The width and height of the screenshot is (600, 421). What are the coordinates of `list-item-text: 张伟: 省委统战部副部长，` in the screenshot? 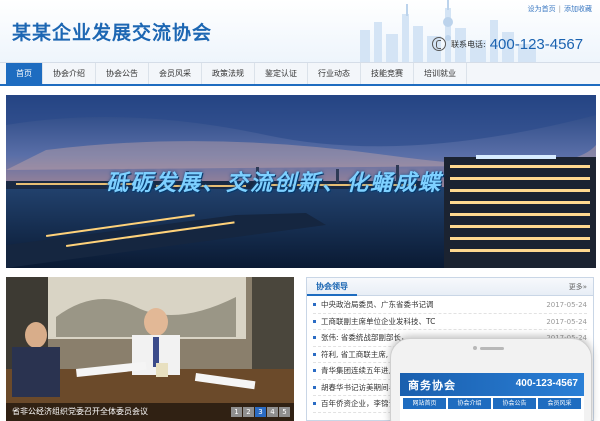 It's located at (365, 337).